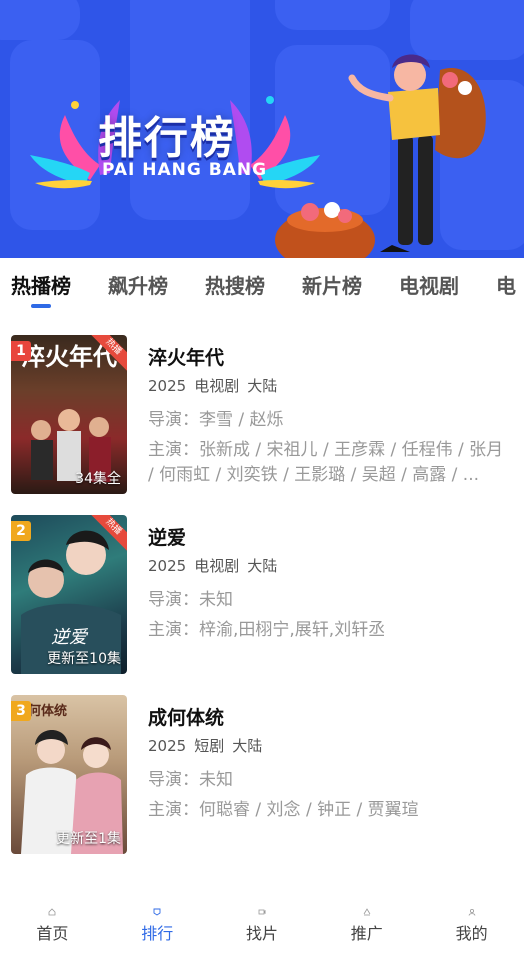  What do you see at coordinates (157, 933) in the screenshot?
I see `nav-label: 排行` at bounding box center [157, 933].